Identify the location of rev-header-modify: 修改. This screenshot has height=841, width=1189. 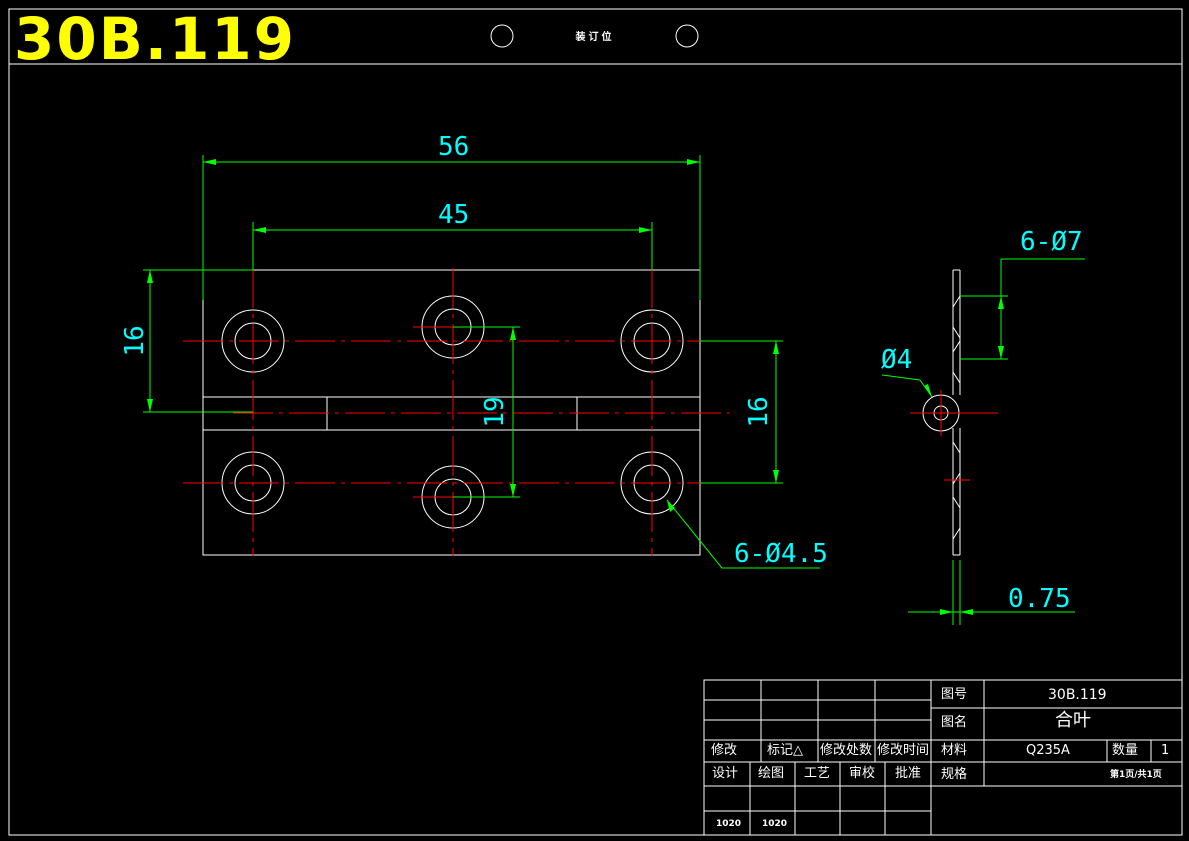
(724, 750).